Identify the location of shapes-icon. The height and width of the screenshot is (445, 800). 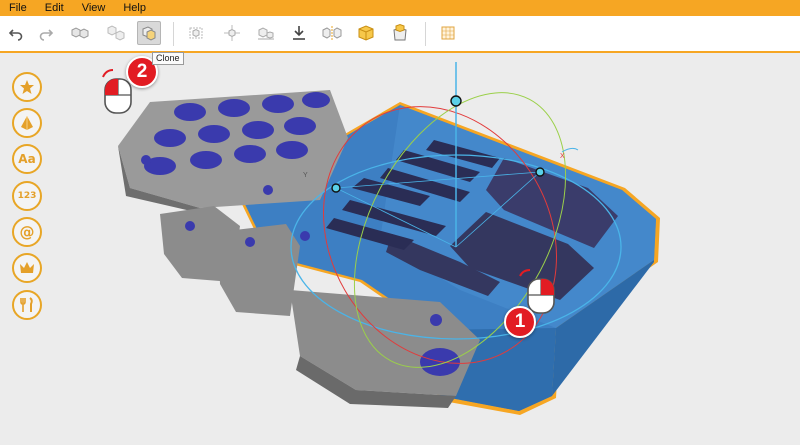
(27, 123).